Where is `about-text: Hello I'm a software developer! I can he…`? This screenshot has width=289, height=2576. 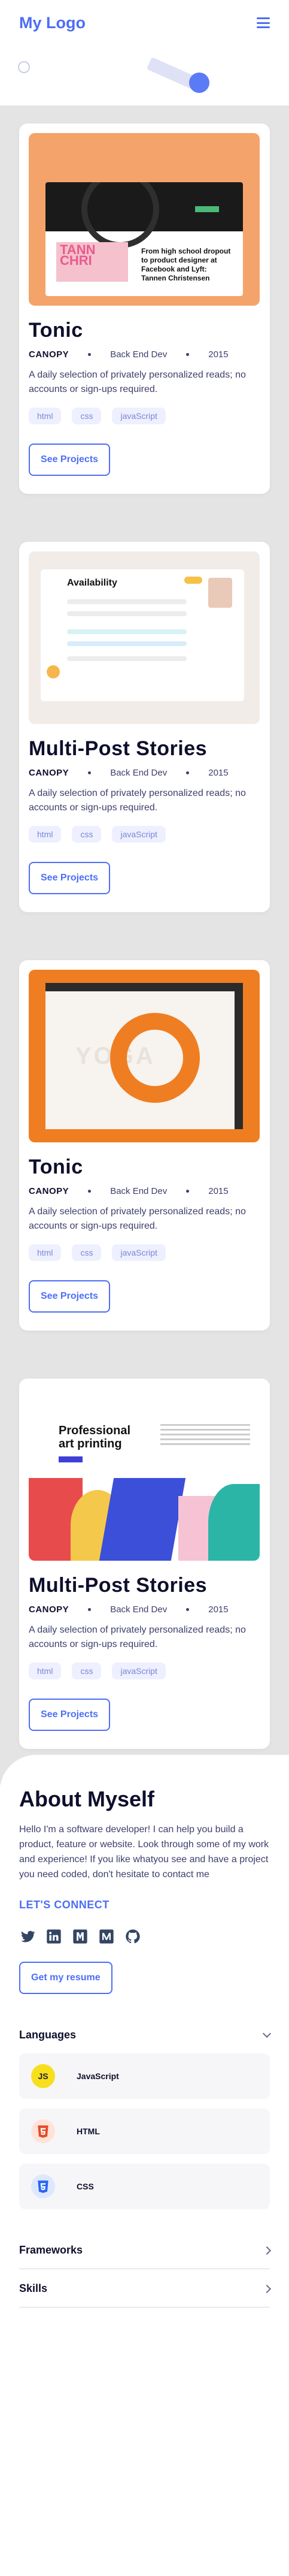 about-text: Hello I'm a software developer! I can he… is located at coordinates (144, 1852).